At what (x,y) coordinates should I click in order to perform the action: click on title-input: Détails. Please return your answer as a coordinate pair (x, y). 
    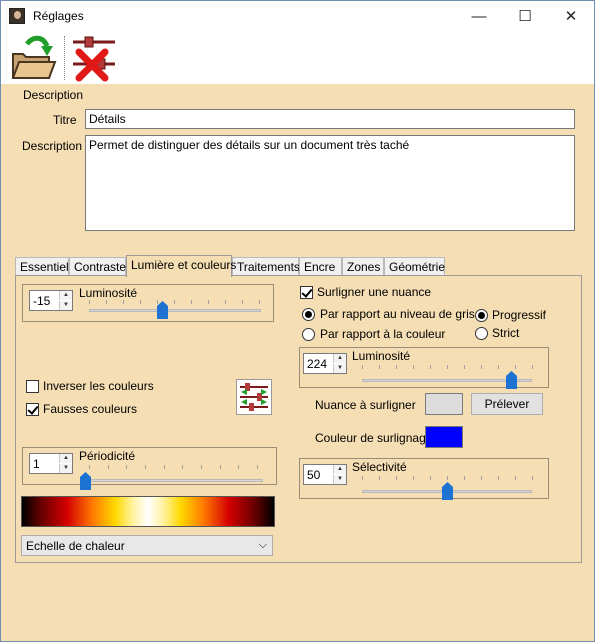
    Looking at the image, I should click on (330, 119).